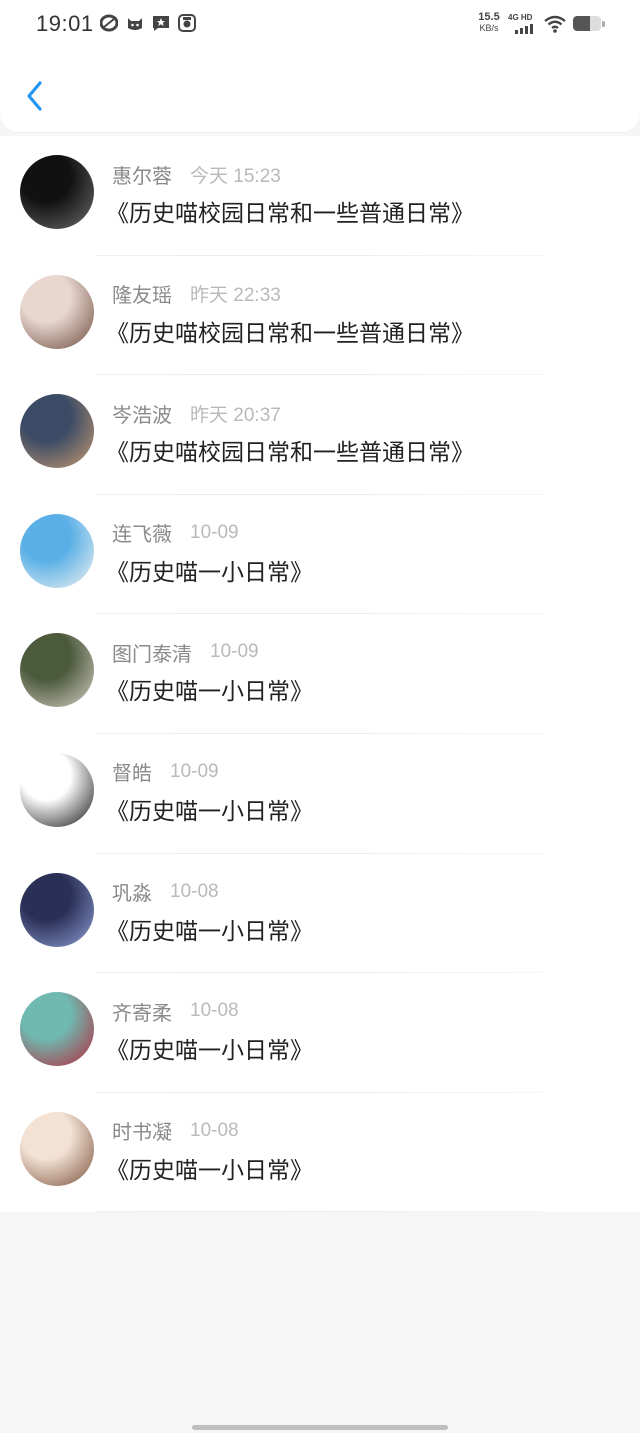  I want to click on comment-meta: 巩淼 10-08, so click(165, 892).